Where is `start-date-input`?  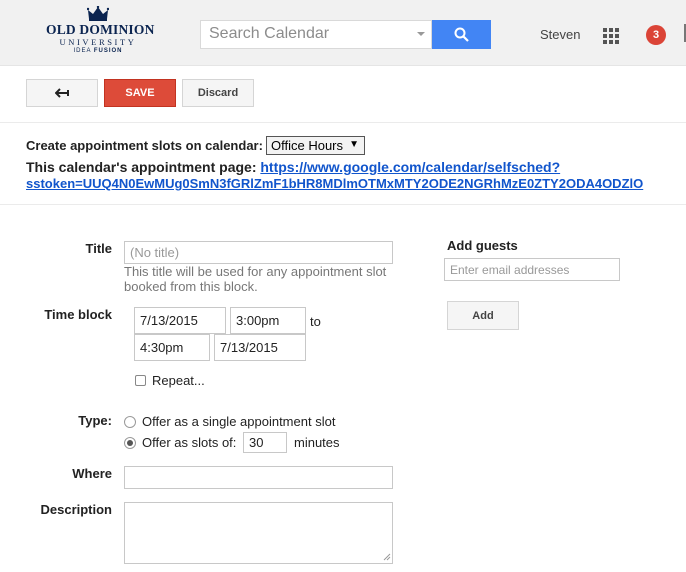 start-date-input is located at coordinates (180, 320).